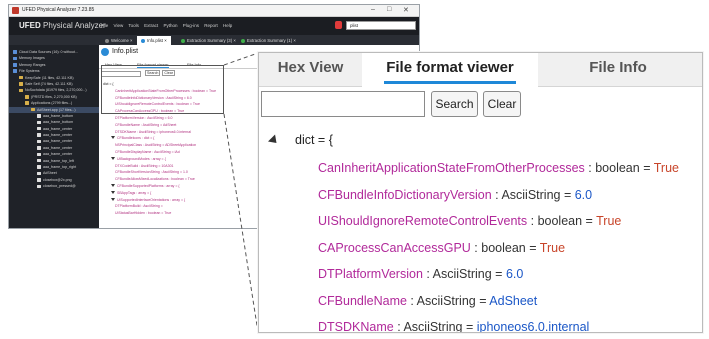 The width and height of the screenshot is (709, 339). What do you see at coordinates (454, 104) in the screenshot?
I see `zoom-search-button: Search` at bounding box center [454, 104].